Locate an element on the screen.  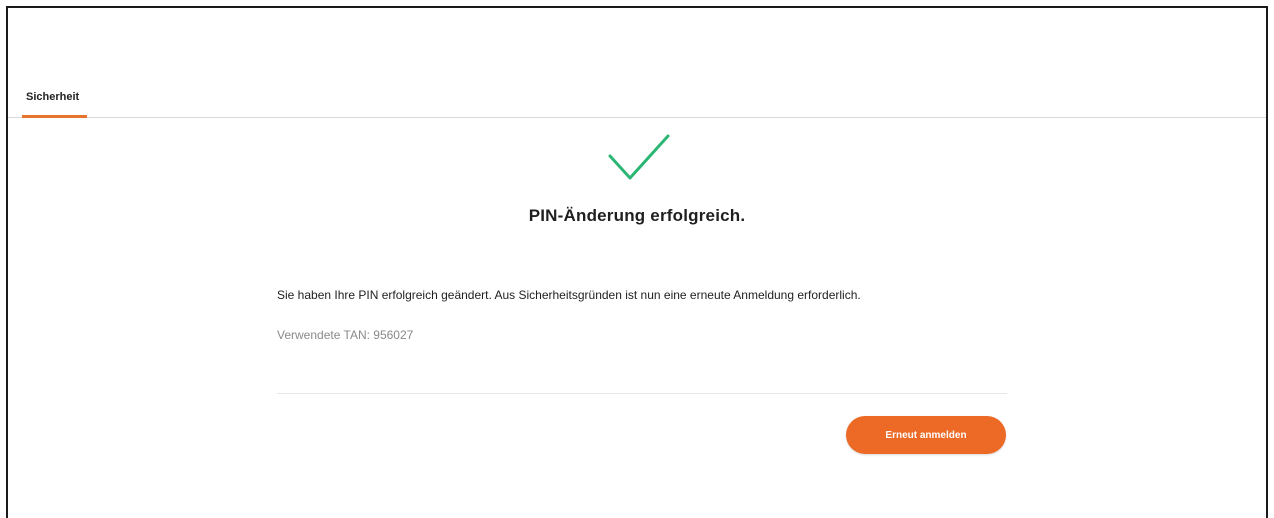
tab-label: Sicherheit is located at coordinates (53, 97).